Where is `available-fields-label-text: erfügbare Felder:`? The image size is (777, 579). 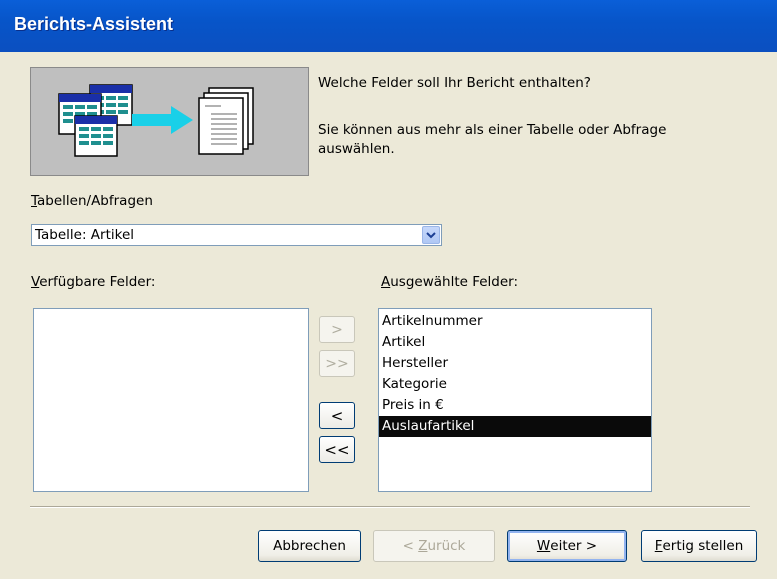
available-fields-label-text: erfügbare Felder: is located at coordinates (97, 282).